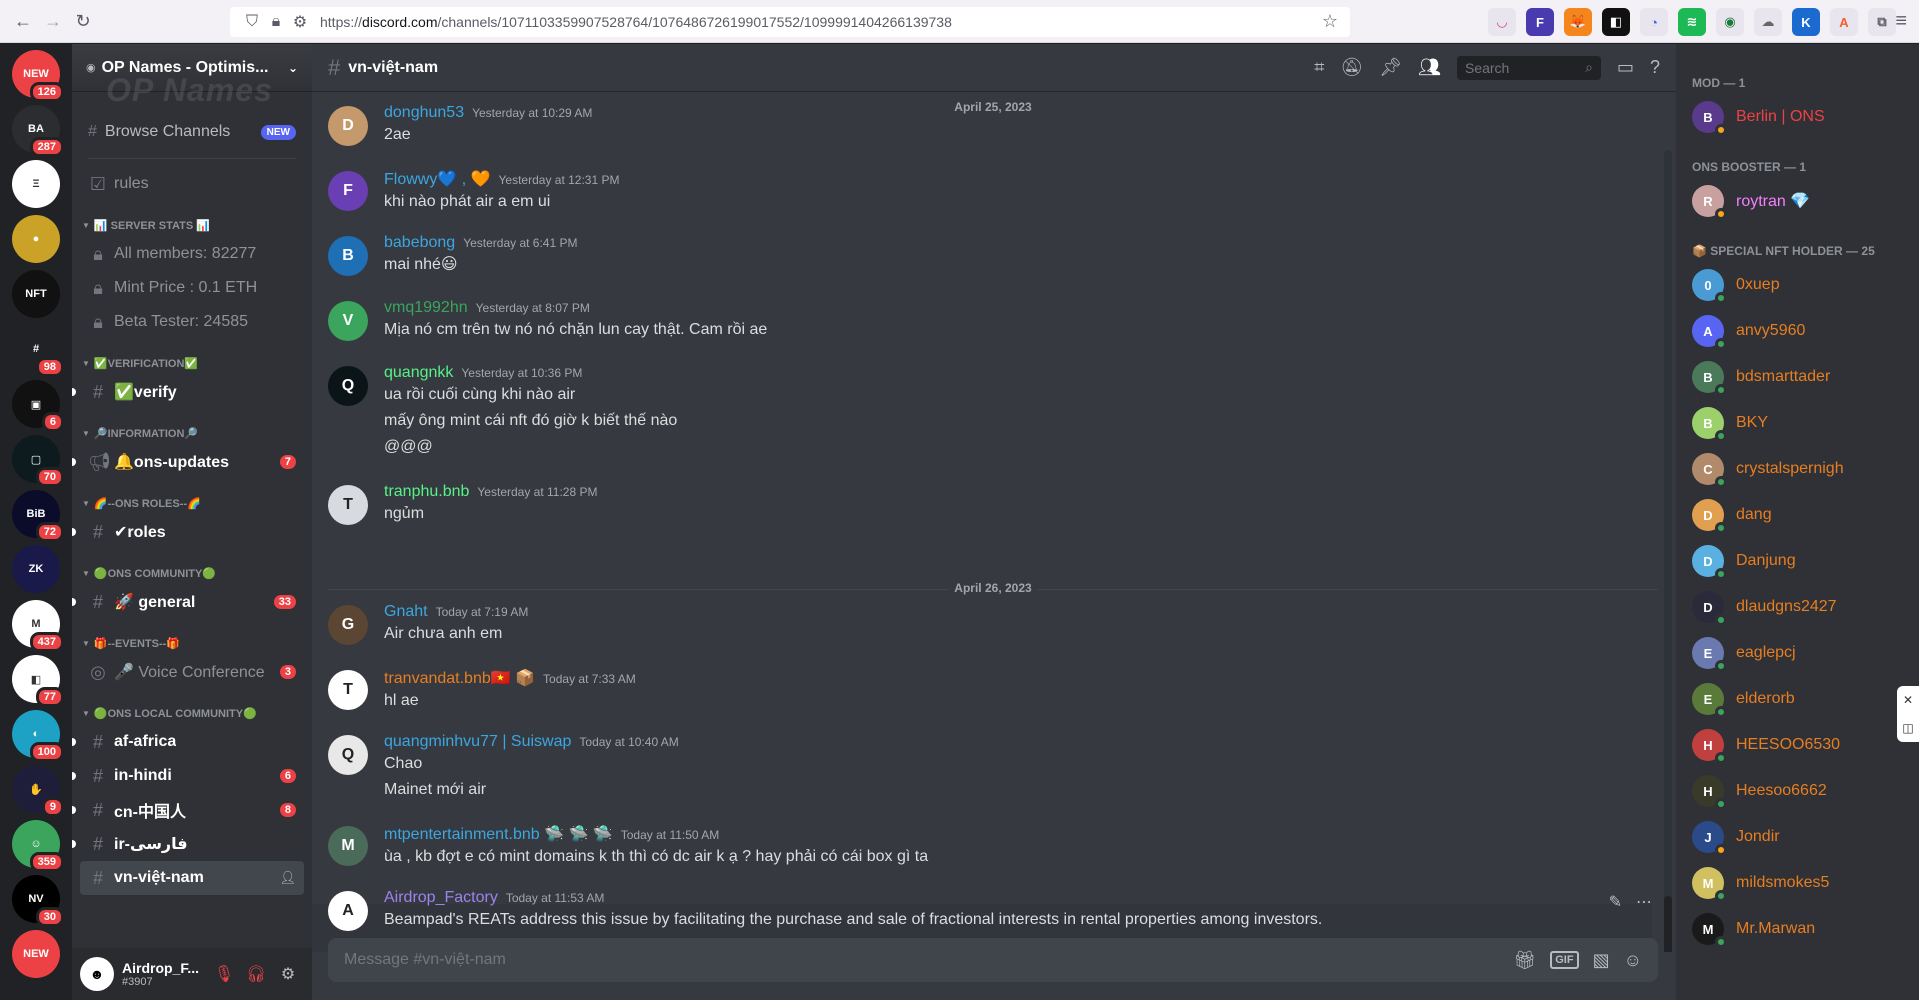 The width and height of the screenshot is (1919, 1000). What do you see at coordinates (348, 690) in the screenshot?
I see `avatar: T` at bounding box center [348, 690].